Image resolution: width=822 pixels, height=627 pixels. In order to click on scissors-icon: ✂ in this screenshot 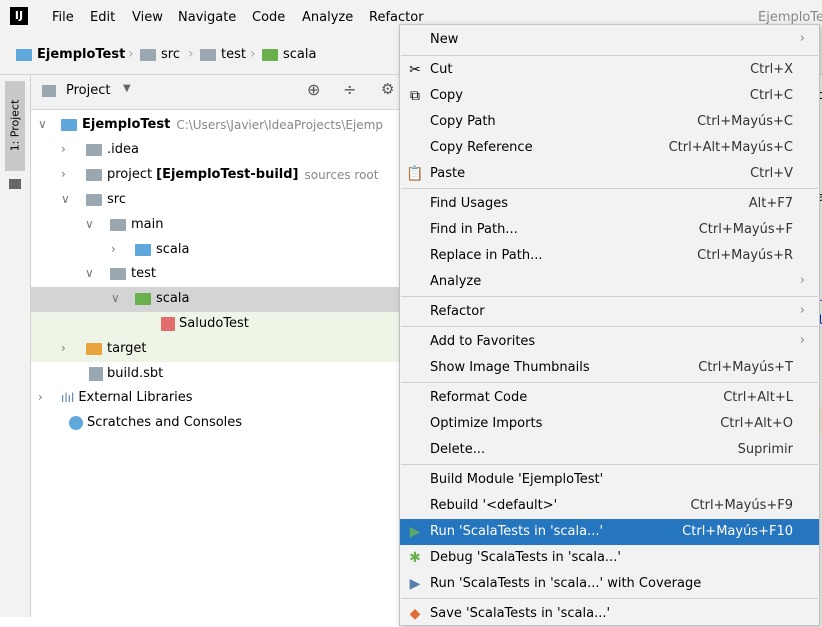, I will do `click(415, 70)`.